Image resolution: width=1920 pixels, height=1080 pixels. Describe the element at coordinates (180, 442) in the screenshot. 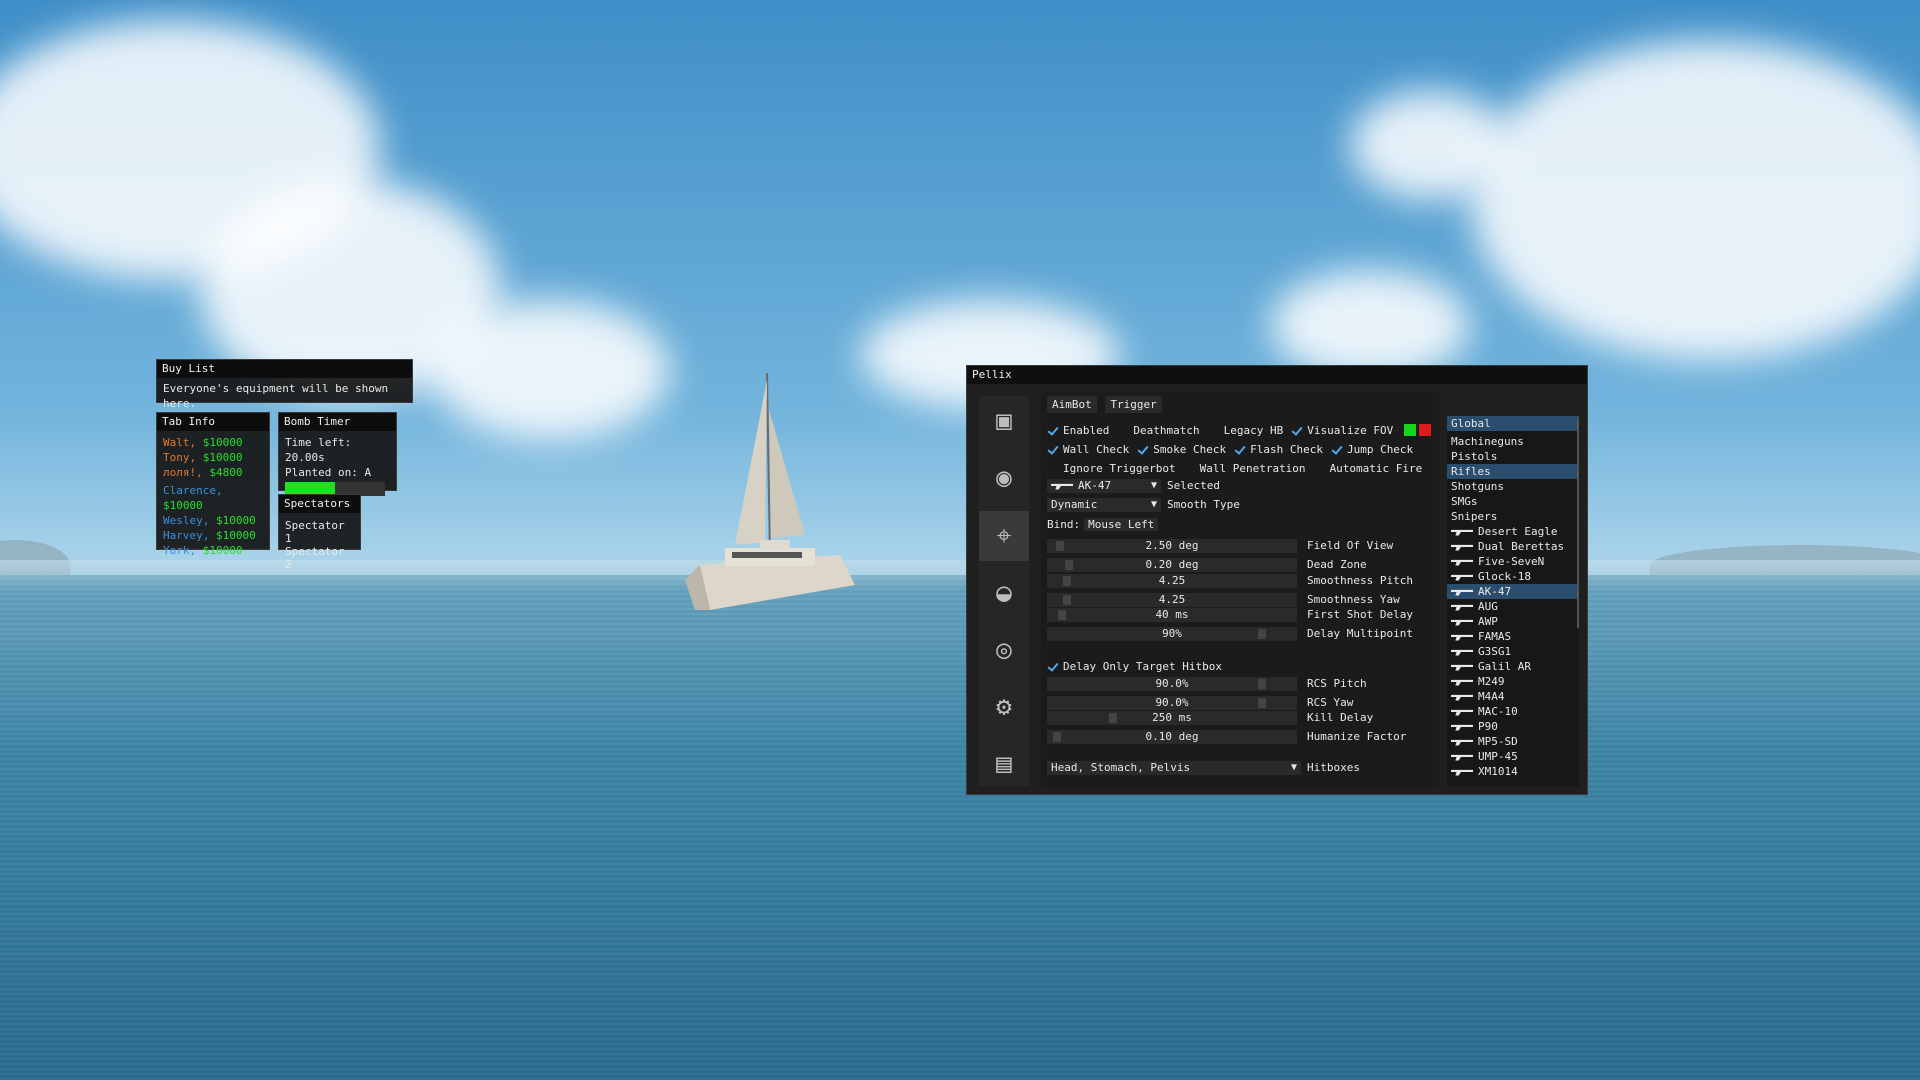

I see `player-name: Walt,` at that location.